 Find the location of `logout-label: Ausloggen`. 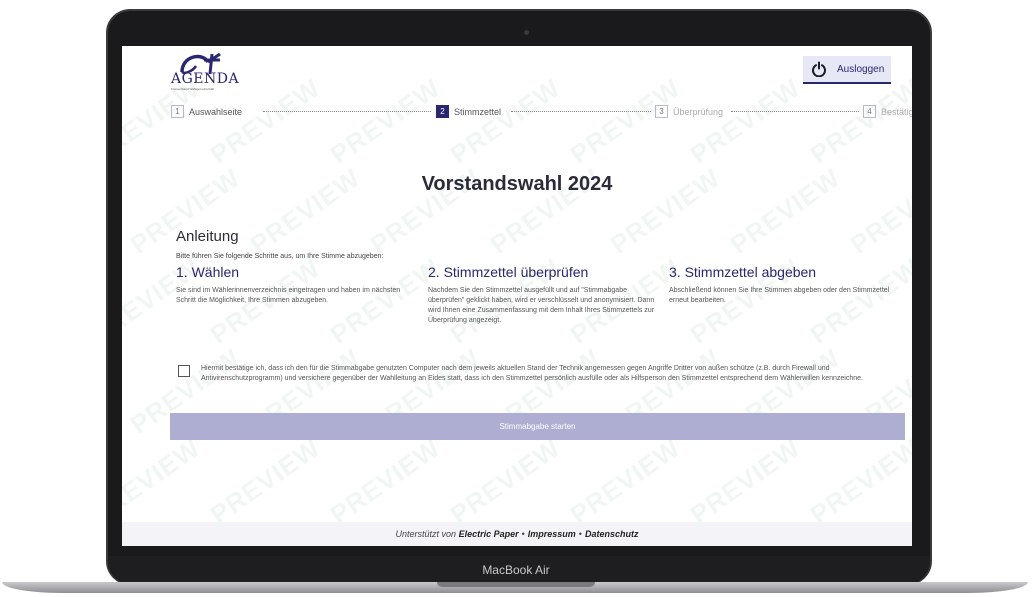

logout-label: Ausloggen is located at coordinates (861, 69).